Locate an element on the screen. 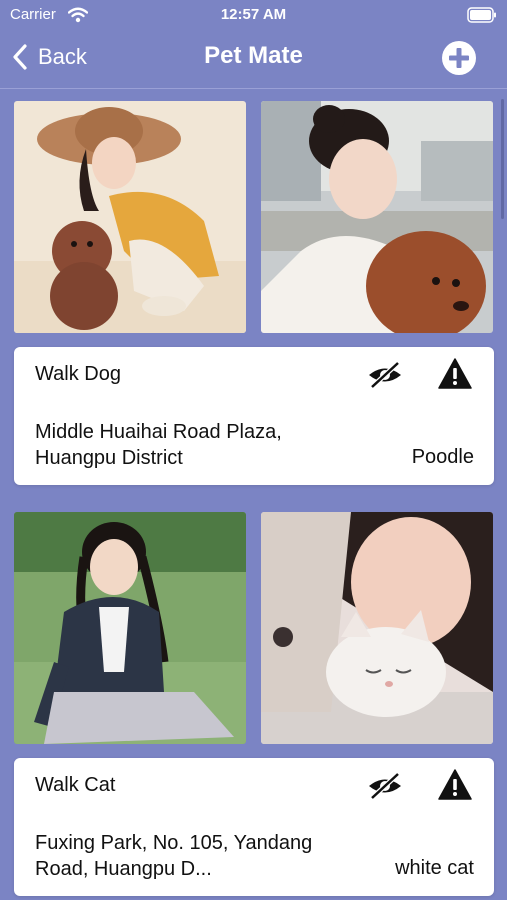 The height and width of the screenshot is (900, 507). page-title: Pet Mate is located at coordinates (253, 55).